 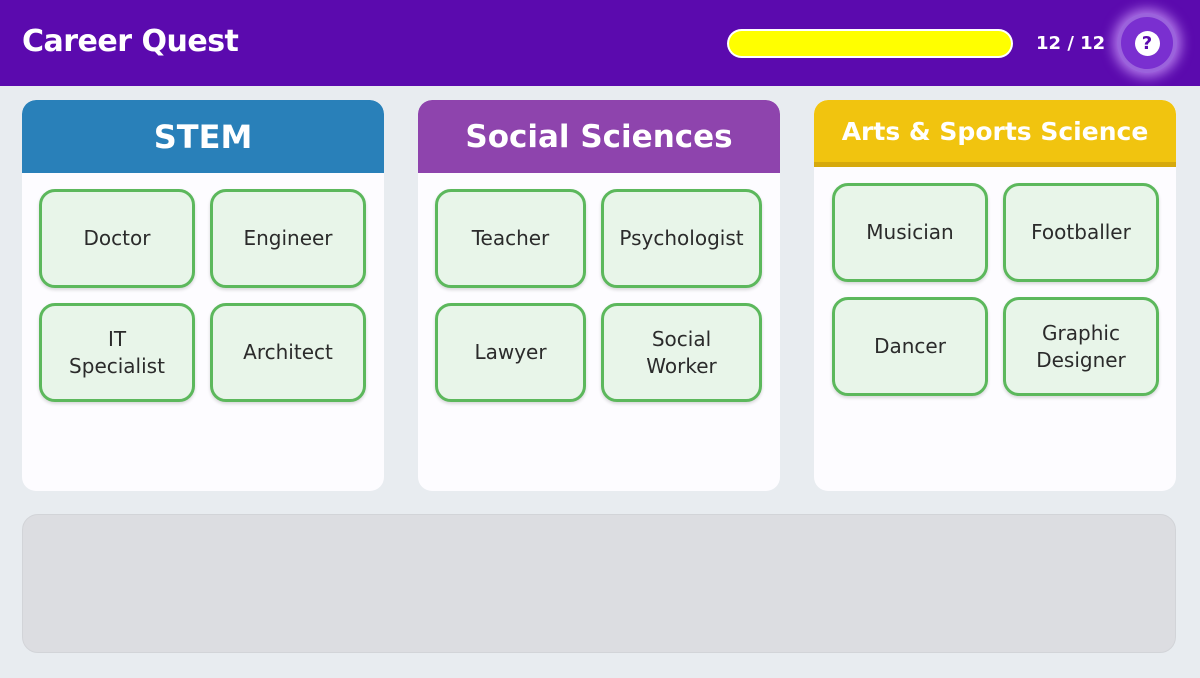 What do you see at coordinates (510, 238) in the screenshot?
I see `career-tile-teacher: Teacher` at bounding box center [510, 238].